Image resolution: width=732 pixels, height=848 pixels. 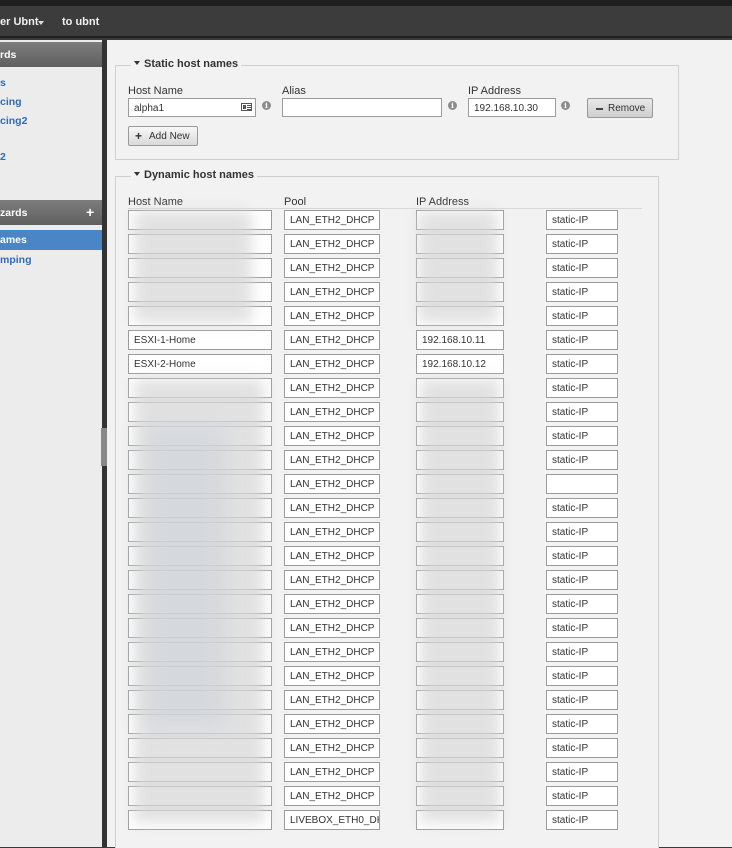 I want to click on wizards-header: zards +, so click(x=51, y=212).